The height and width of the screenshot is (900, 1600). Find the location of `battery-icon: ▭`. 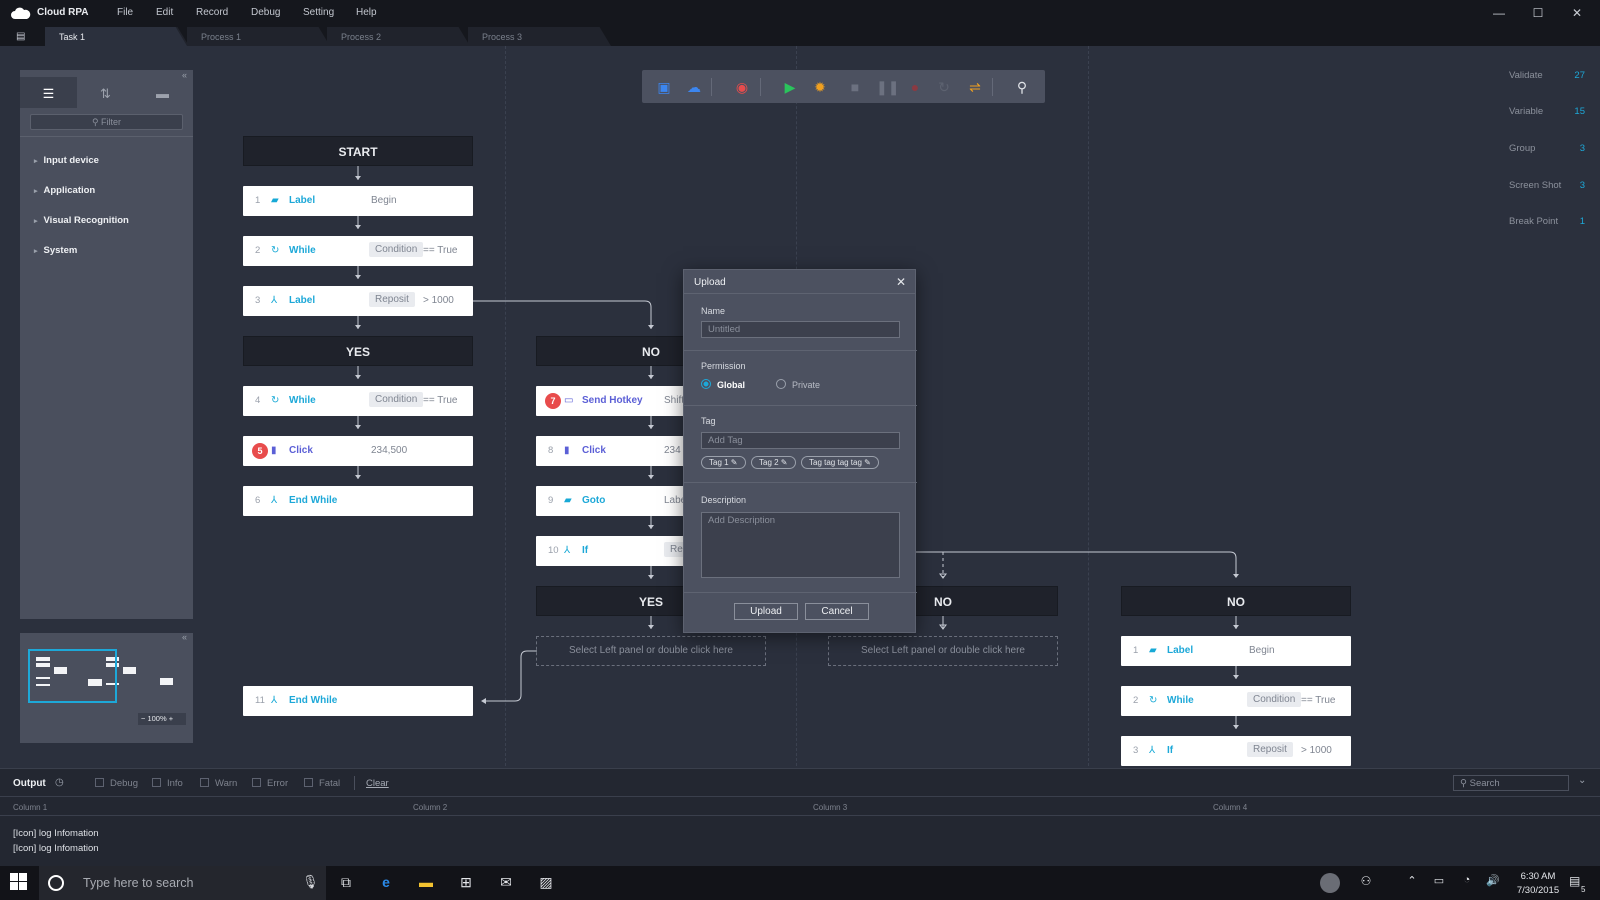

battery-icon: ▭ is located at coordinates (1439, 880).